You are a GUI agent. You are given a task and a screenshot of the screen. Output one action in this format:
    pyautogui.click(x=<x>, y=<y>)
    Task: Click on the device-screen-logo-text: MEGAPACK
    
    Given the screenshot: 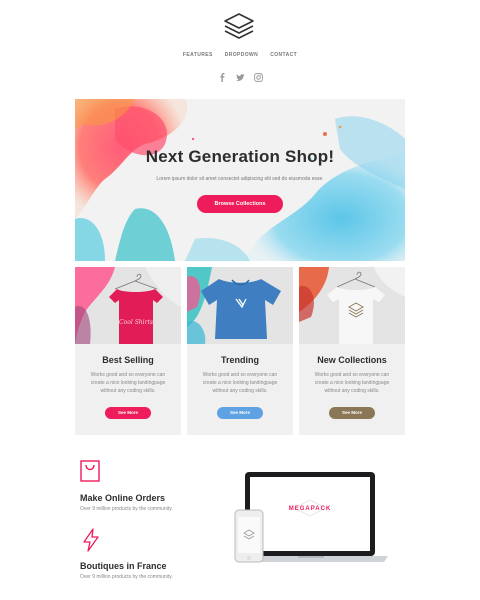 What is the action you would take?
    pyautogui.click(x=310, y=509)
    